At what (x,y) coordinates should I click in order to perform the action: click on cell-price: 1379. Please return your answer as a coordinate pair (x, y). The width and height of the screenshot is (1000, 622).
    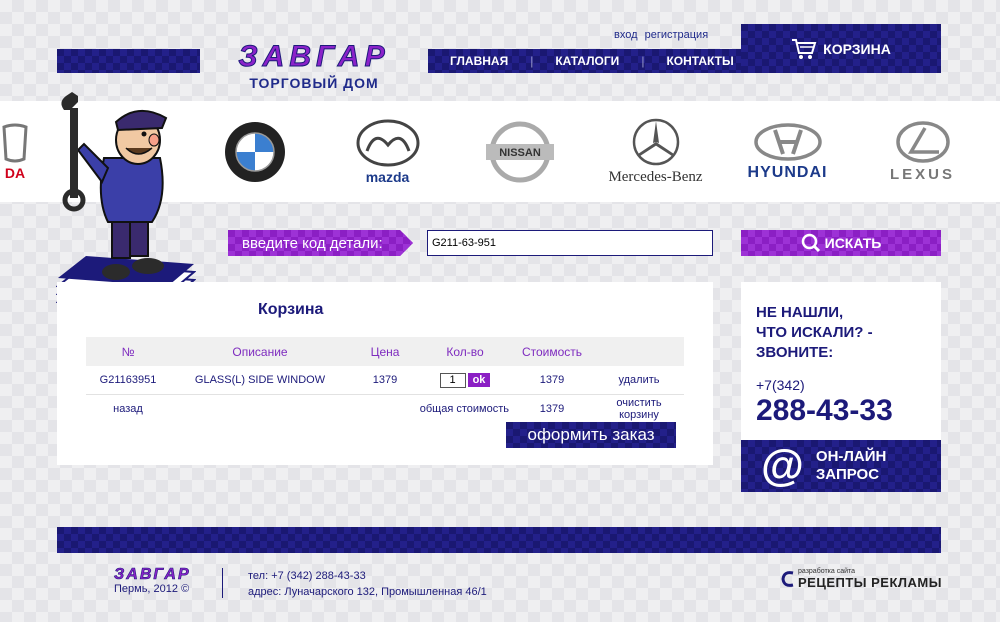
    Looking at the image, I should click on (385, 380).